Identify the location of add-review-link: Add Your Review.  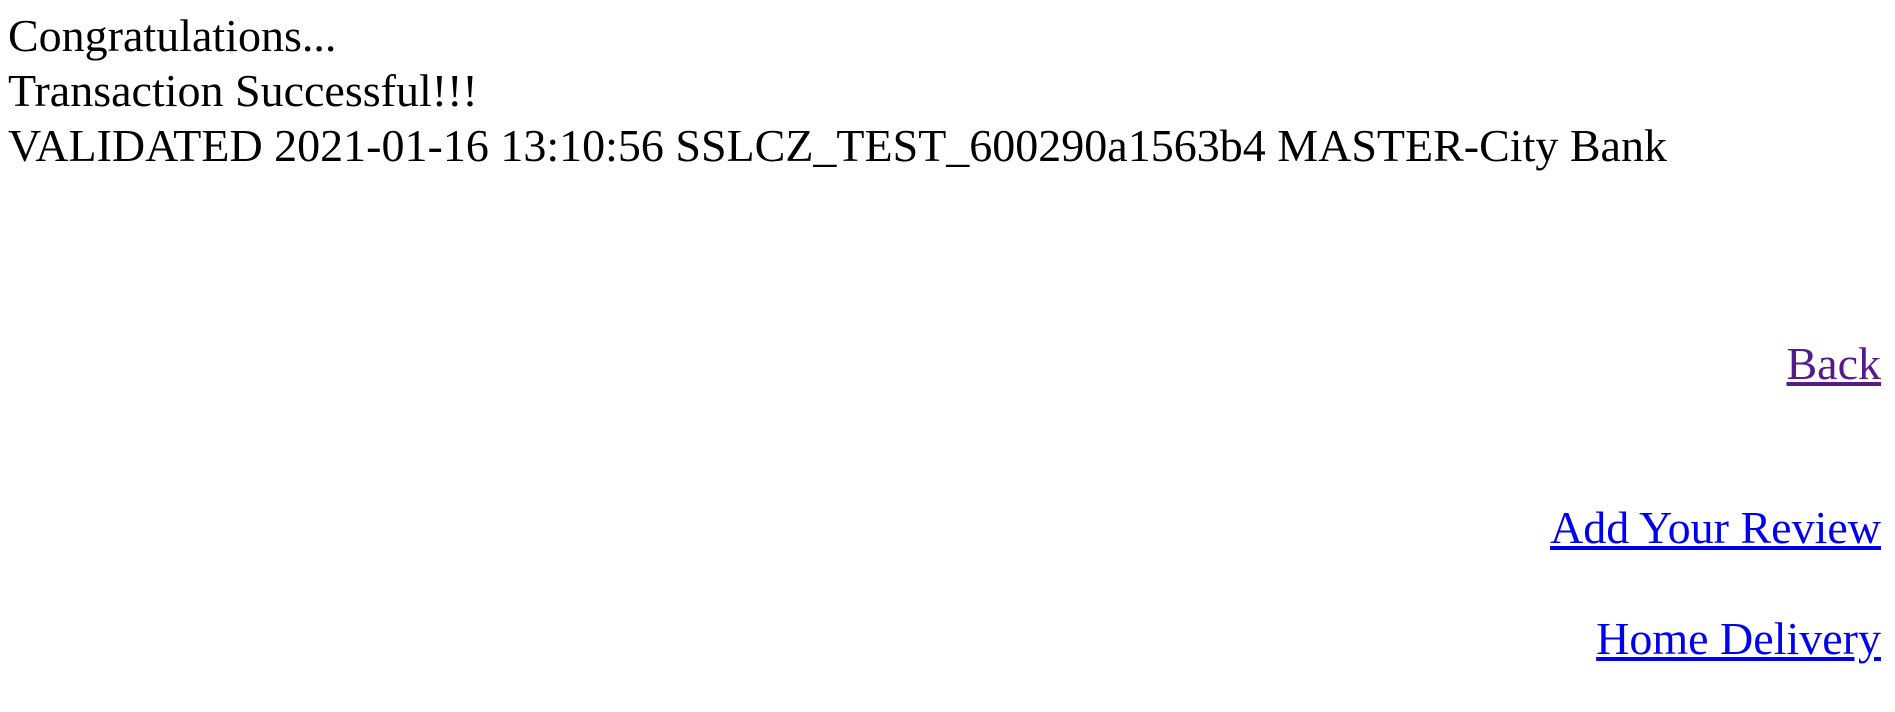
(1715, 527).